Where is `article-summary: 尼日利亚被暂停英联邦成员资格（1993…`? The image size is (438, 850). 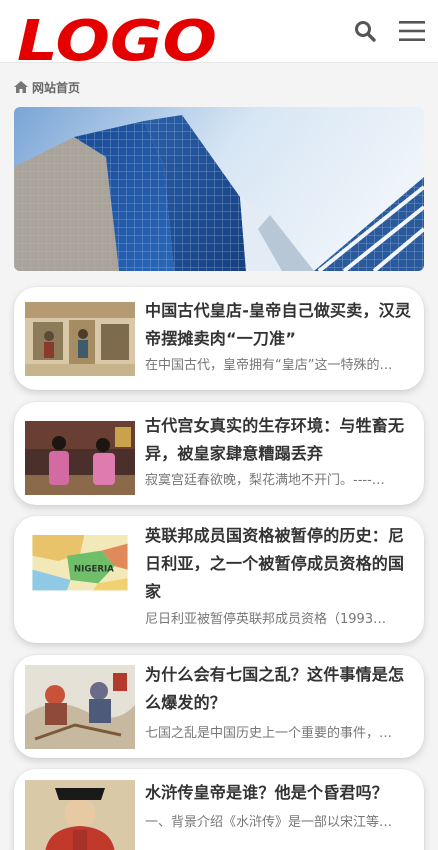 article-summary: 尼日利亚被暂停英联邦成员资格（1993… is located at coordinates (266, 619).